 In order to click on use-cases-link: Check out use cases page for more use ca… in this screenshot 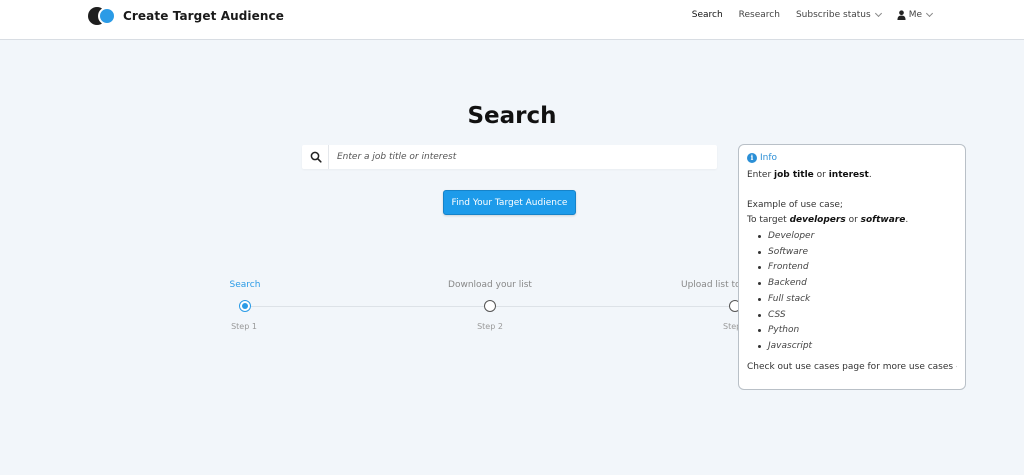, I will do `click(852, 367)`.